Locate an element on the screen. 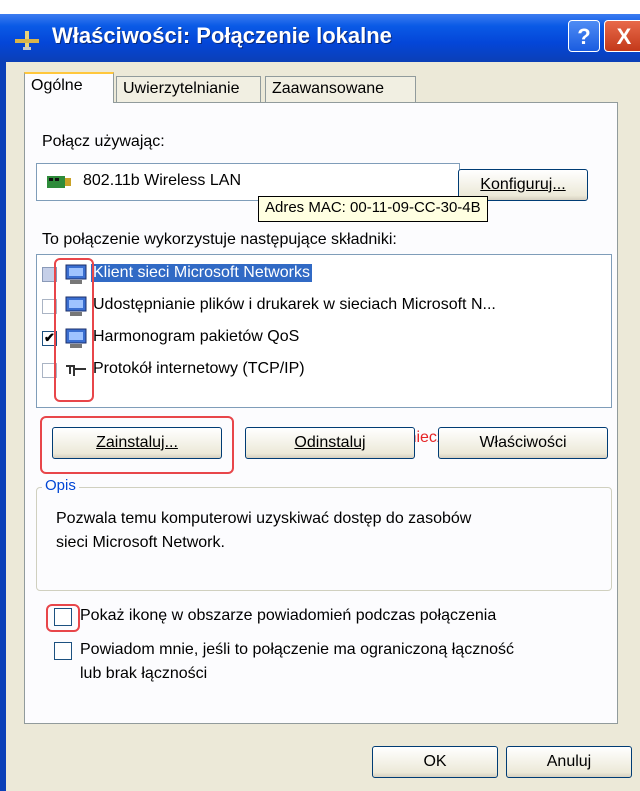 The width and height of the screenshot is (640, 791). notify-checkbox is located at coordinates (63, 651).